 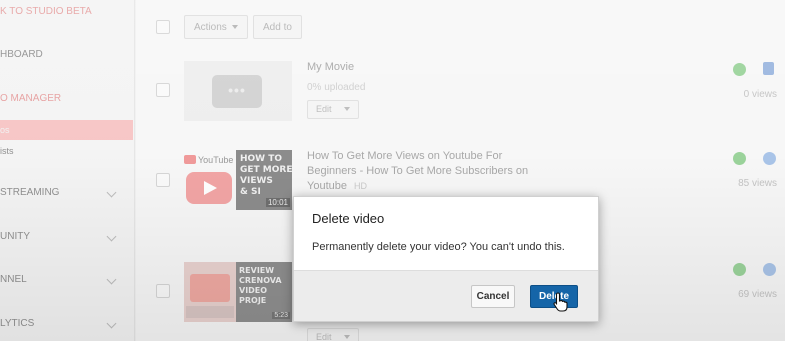 What do you see at coordinates (15, 236) in the screenshot?
I see `sidebar-community-label: UNITY` at bounding box center [15, 236].